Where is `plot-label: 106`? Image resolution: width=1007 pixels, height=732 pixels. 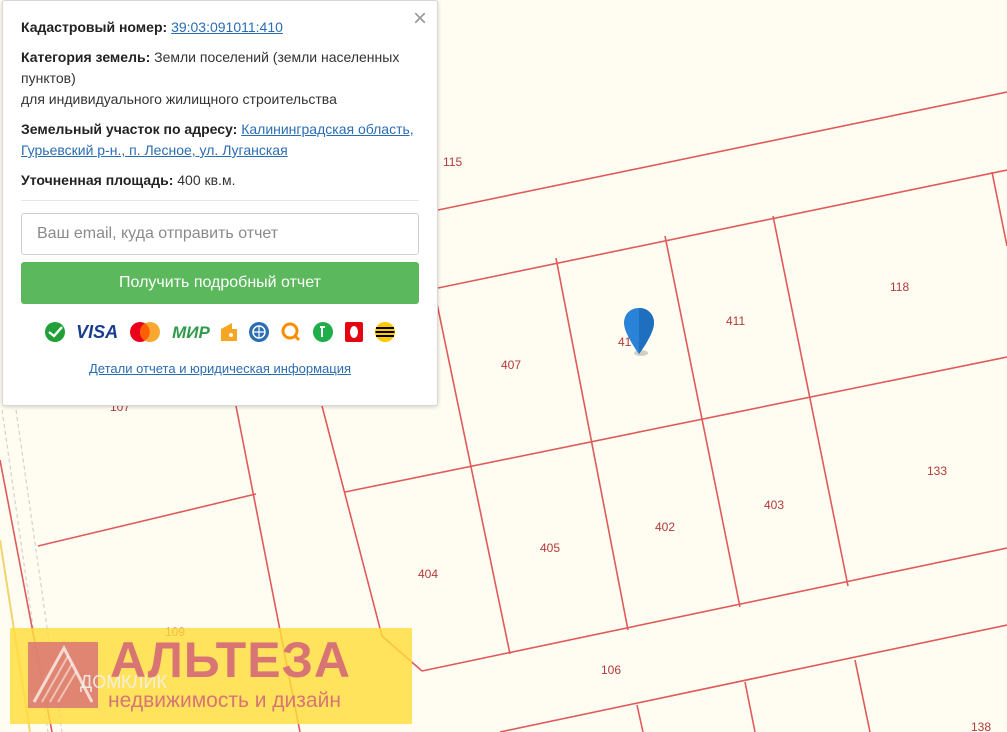 plot-label: 106 is located at coordinates (611, 670).